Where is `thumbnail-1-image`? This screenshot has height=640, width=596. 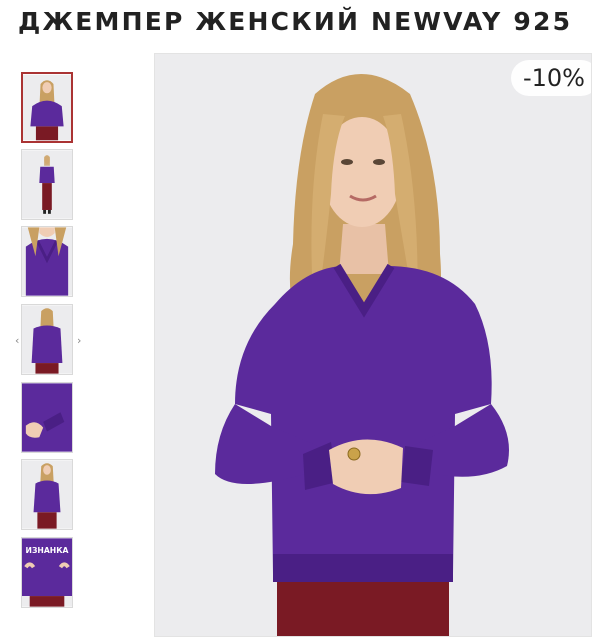 thumbnail-1-image is located at coordinates (47, 107).